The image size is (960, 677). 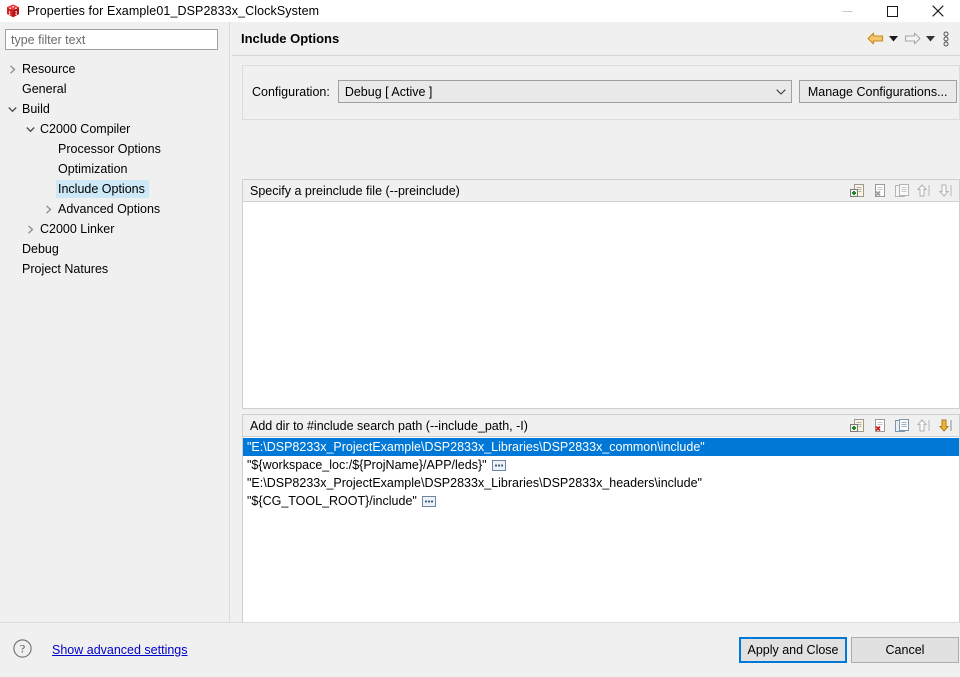 What do you see at coordinates (937, 11) in the screenshot?
I see `close-button` at bounding box center [937, 11].